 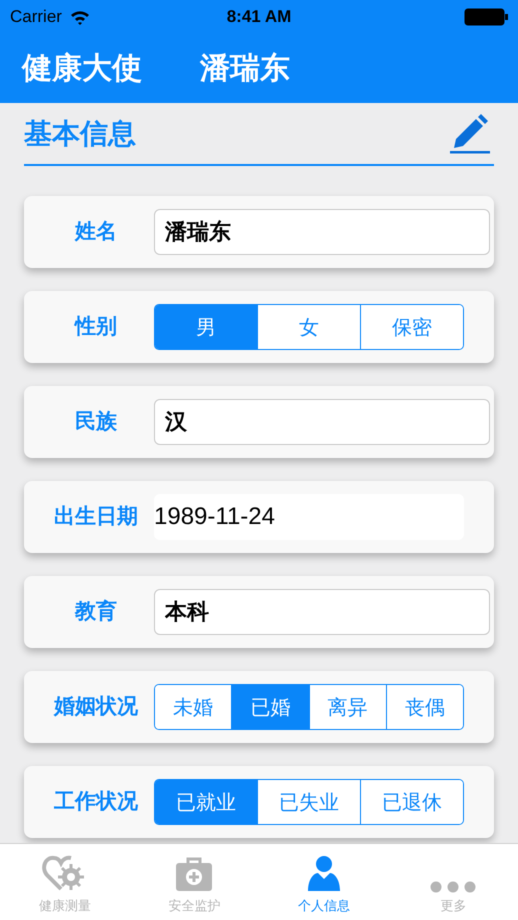 What do you see at coordinates (259, 17) in the screenshot?
I see `clock-text: 8:41 AM` at bounding box center [259, 17].